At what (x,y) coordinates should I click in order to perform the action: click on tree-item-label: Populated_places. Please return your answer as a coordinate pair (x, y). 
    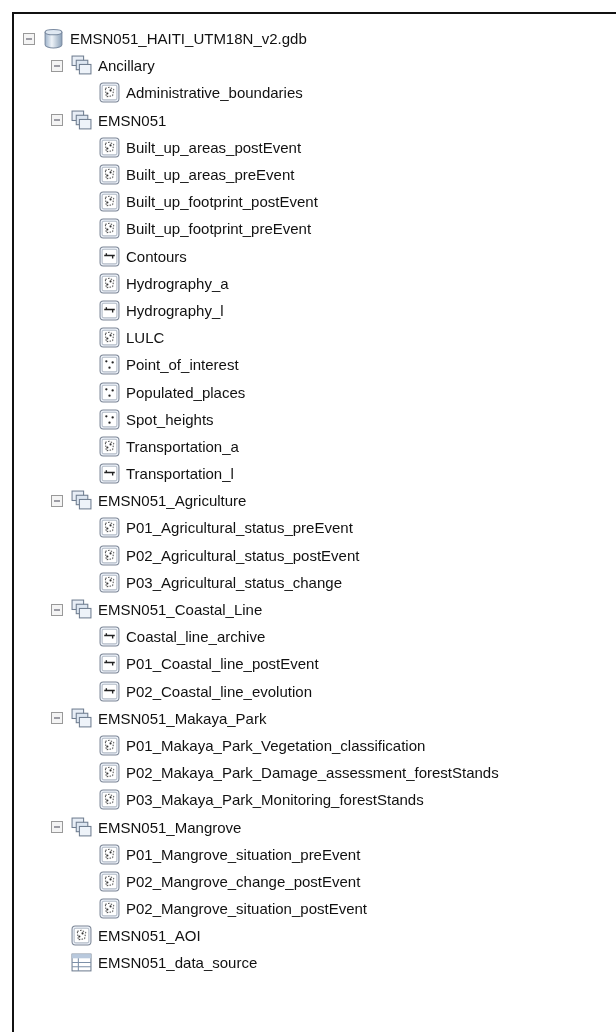
    Looking at the image, I should click on (186, 392).